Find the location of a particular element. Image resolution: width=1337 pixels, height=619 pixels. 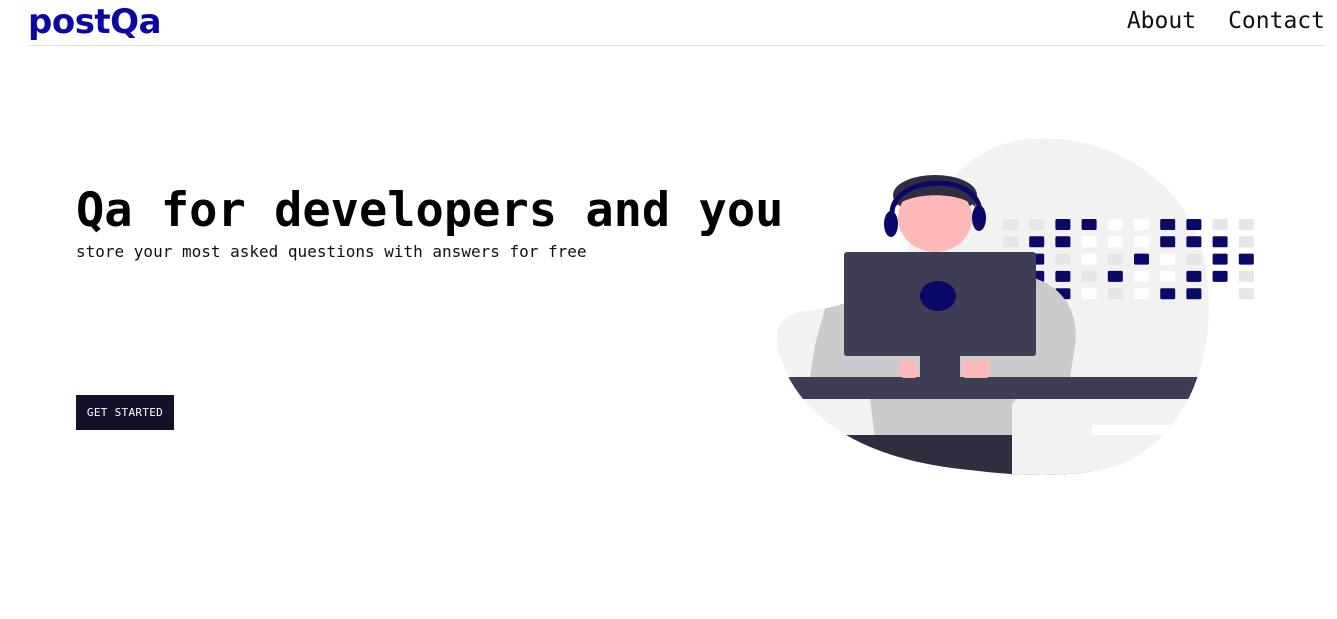

side-table is located at coordinates (1150, 430).